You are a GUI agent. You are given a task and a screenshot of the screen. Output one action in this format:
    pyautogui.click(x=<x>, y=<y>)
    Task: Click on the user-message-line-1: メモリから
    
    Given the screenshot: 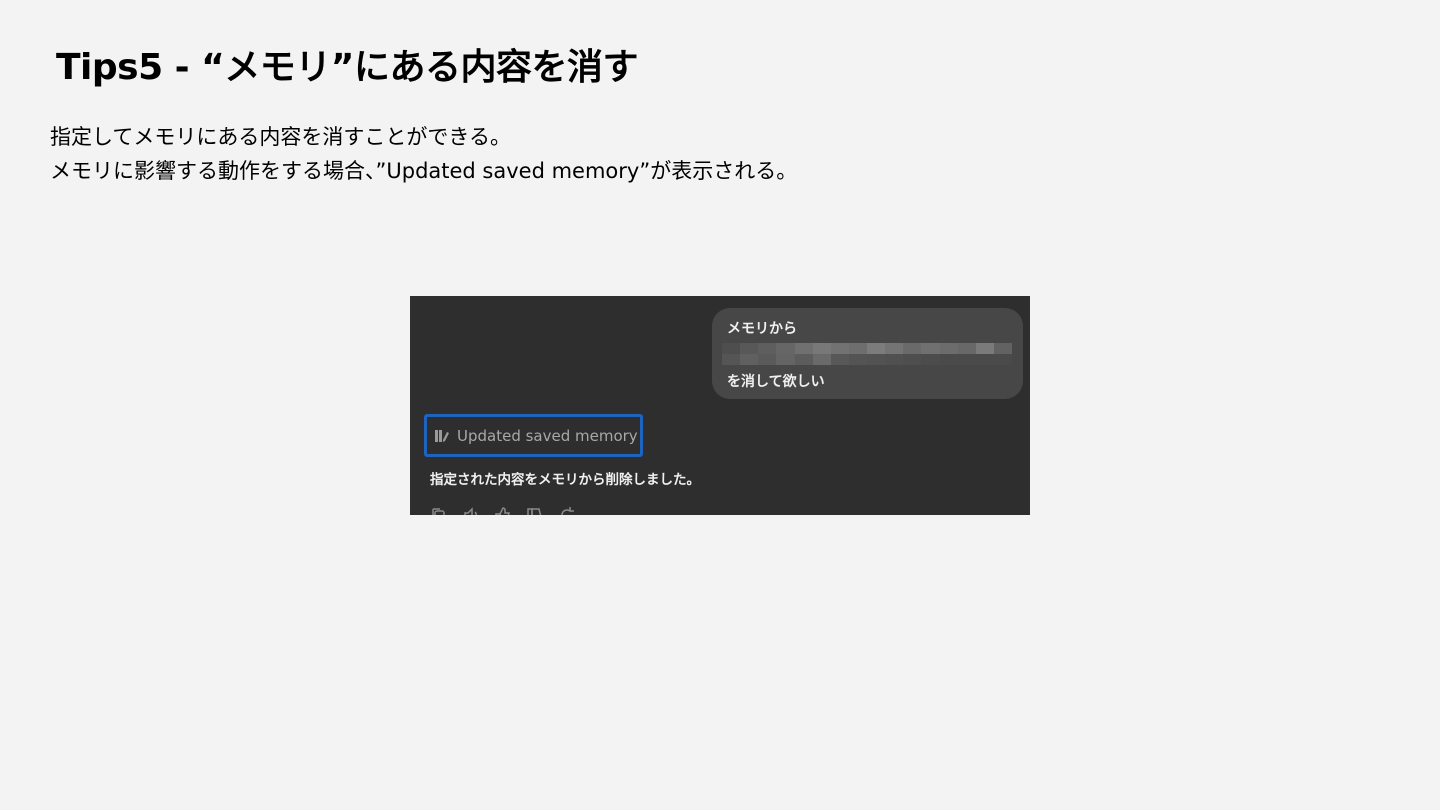 What is the action you would take?
    pyautogui.click(x=762, y=329)
    